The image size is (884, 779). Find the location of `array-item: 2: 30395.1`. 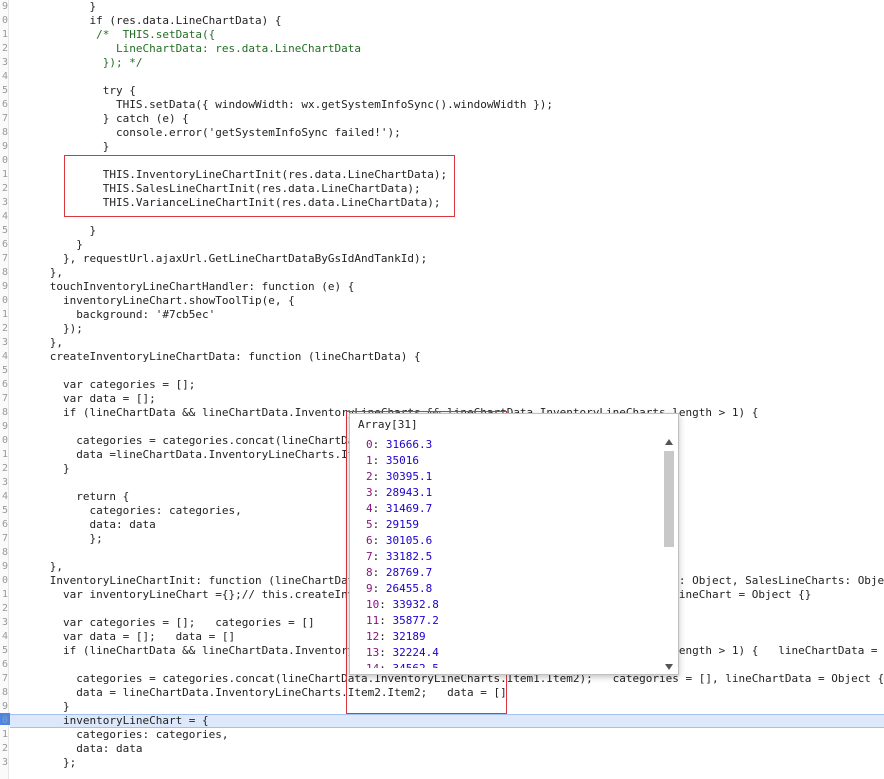

array-item: 2: 30395.1 is located at coordinates (505, 477).